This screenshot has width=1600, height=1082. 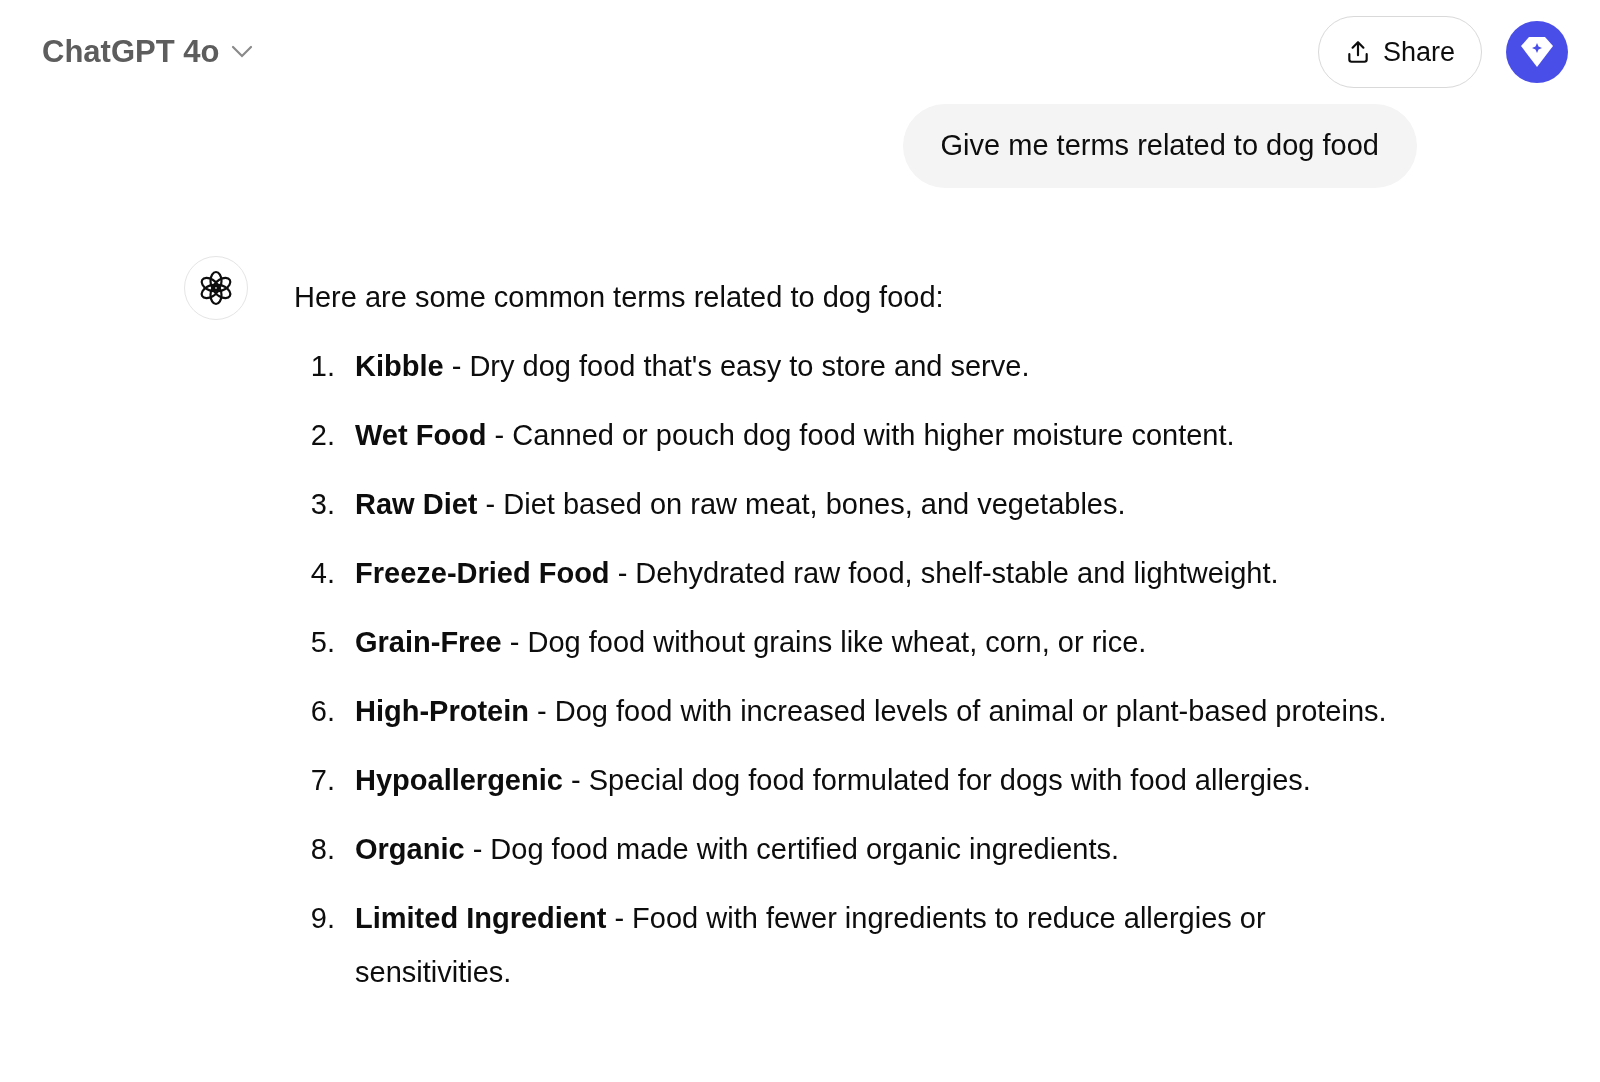 I want to click on list-number: 1., so click(x=322, y=366).